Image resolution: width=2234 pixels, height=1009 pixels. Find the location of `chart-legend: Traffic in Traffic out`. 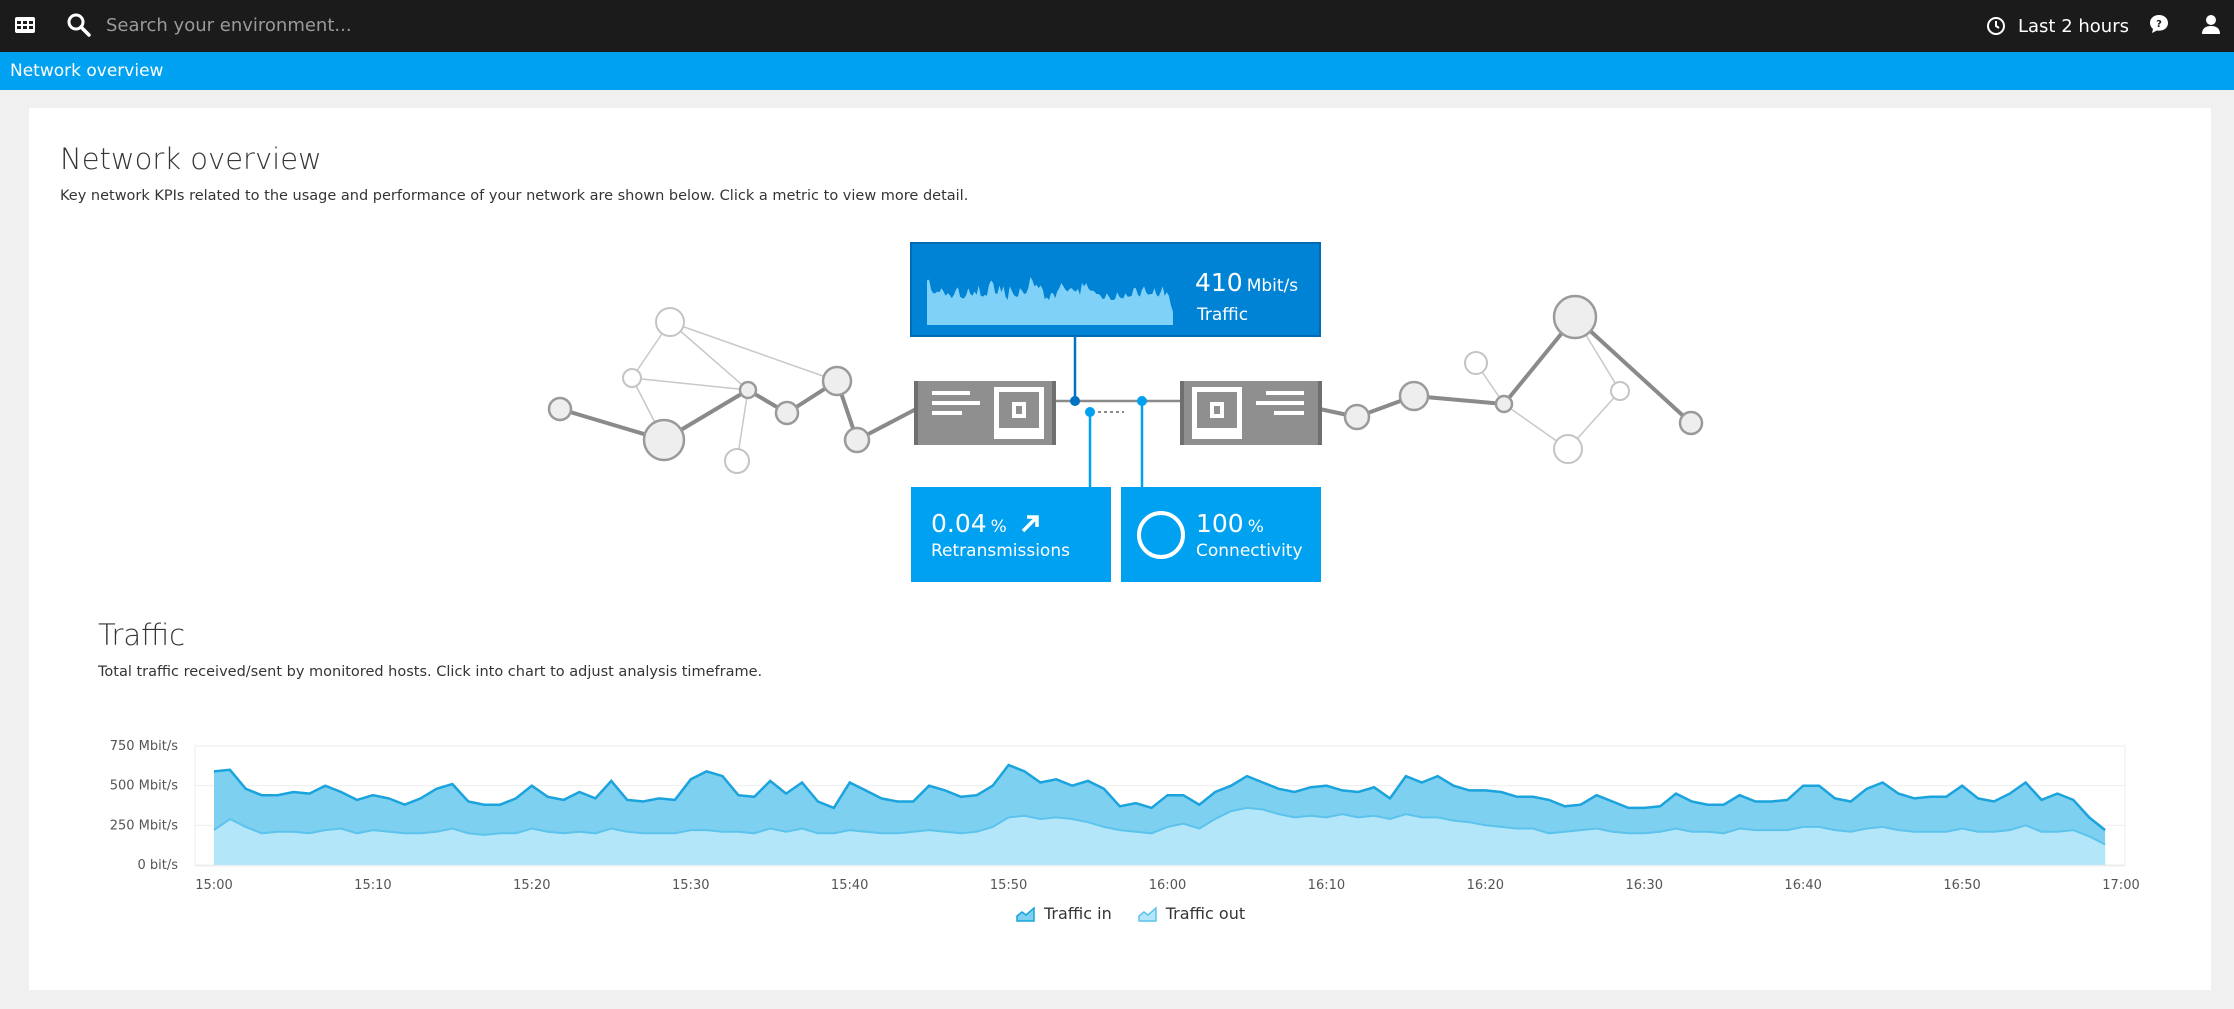

chart-legend: Traffic in Traffic out is located at coordinates (1130, 913).